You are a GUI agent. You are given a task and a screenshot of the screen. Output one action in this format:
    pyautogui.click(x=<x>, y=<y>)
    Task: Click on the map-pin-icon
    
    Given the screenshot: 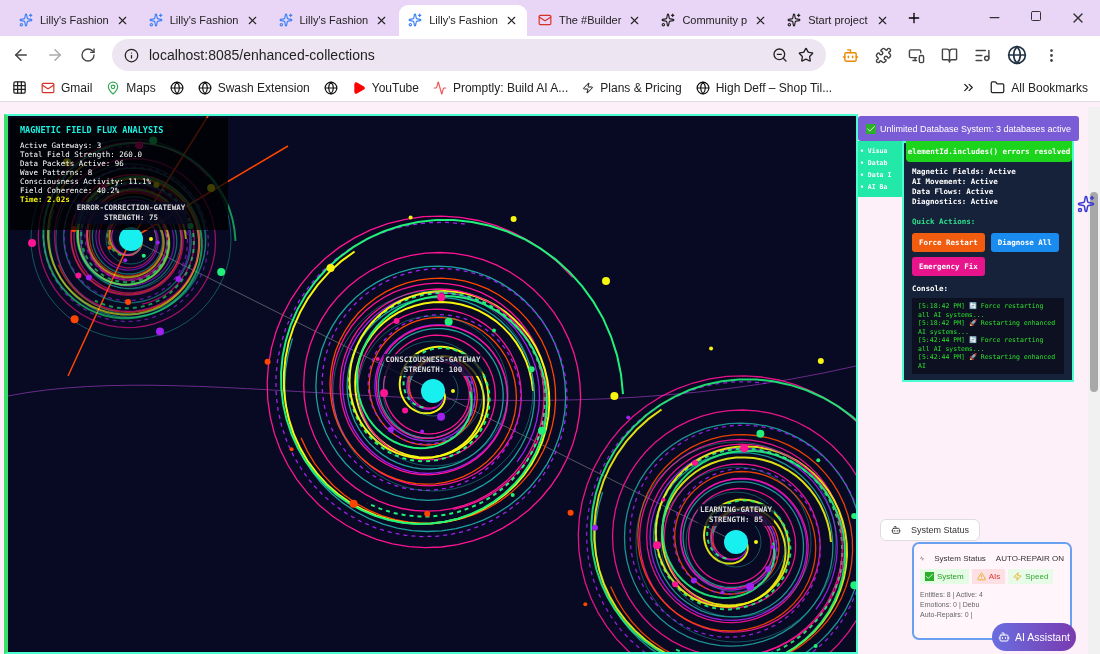 What is the action you would take?
    pyautogui.click(x=113, y=87)
    